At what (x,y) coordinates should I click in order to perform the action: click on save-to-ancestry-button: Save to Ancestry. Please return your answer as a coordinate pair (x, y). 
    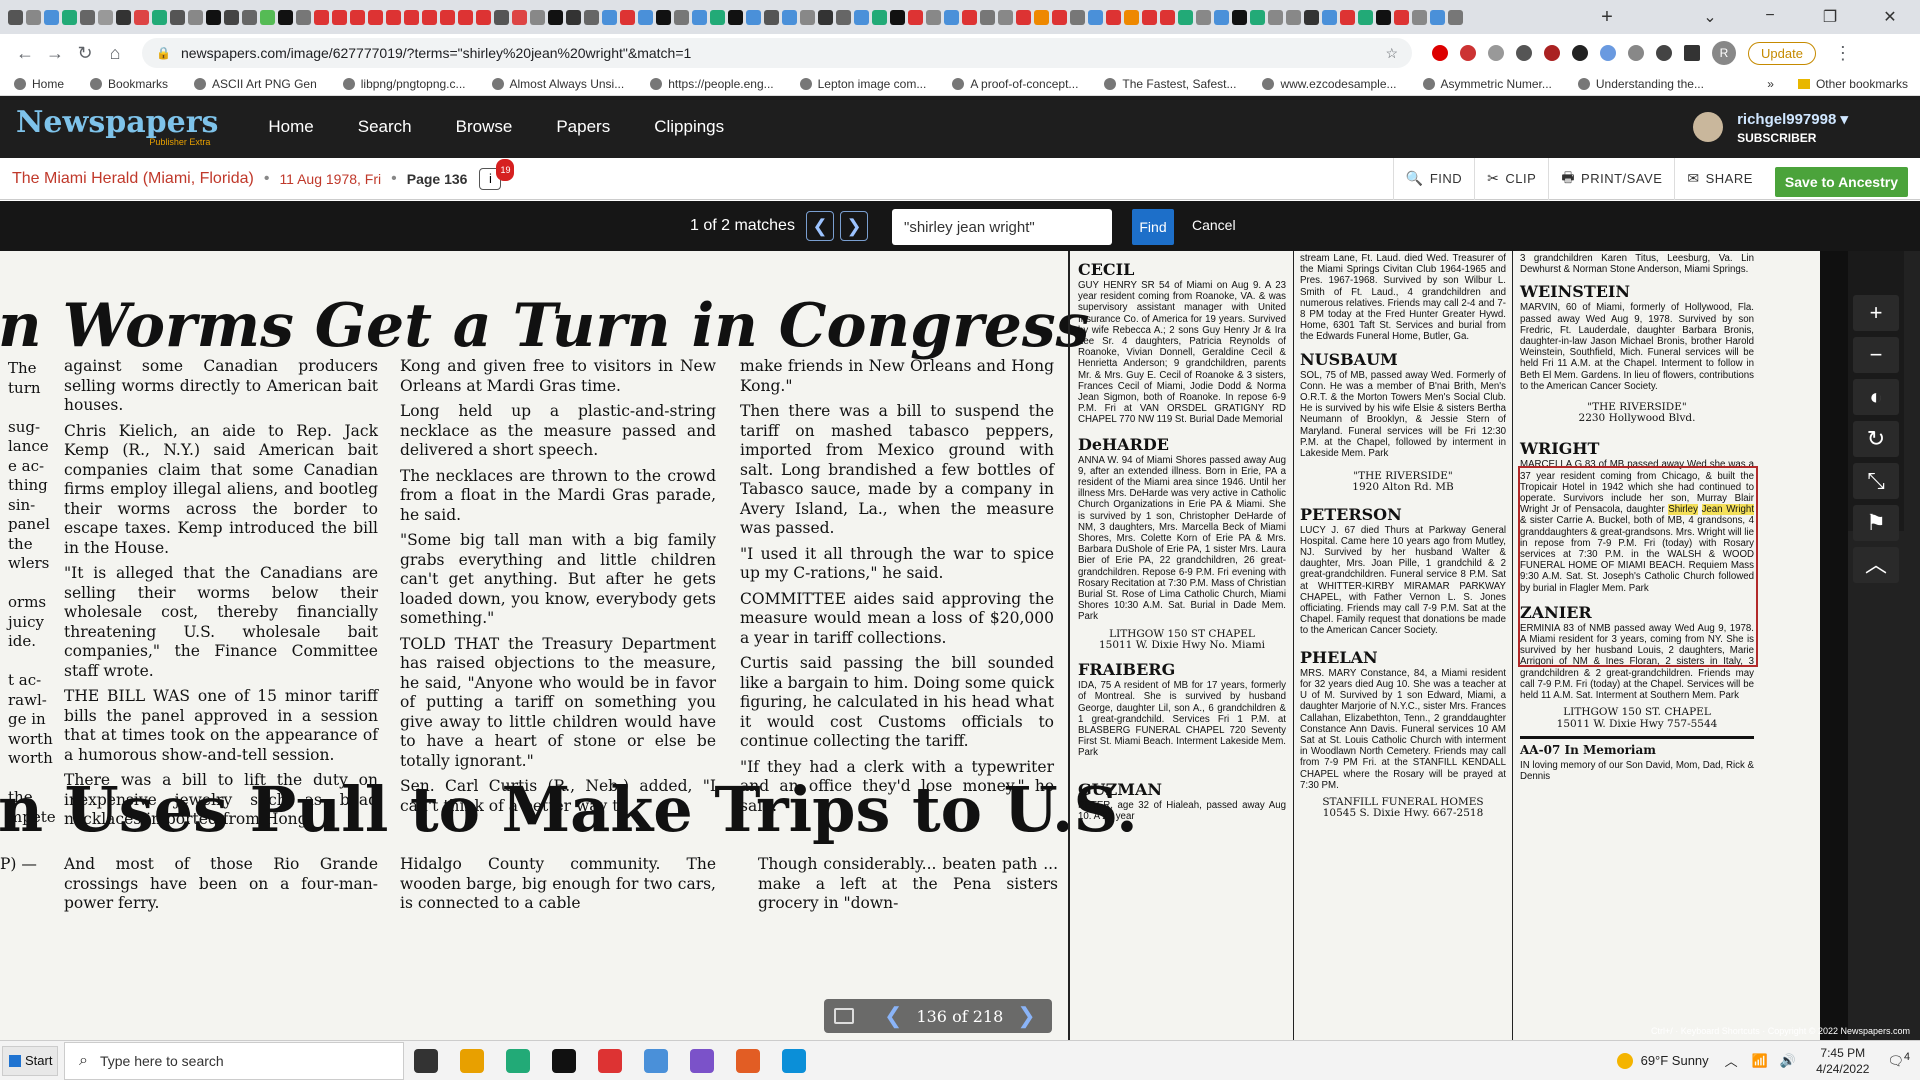
    Looking at the image, I should click on (1841, 181).